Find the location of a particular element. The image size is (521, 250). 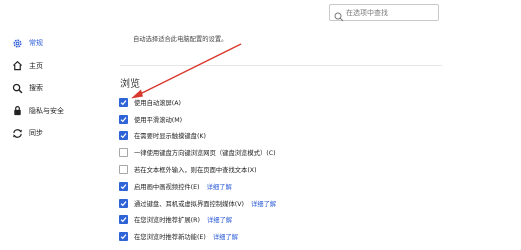

option-media-control: 通过键盘、耳机或虚拟界面控制媒体(V) 详细了解 is located at coordinates (197, 203).